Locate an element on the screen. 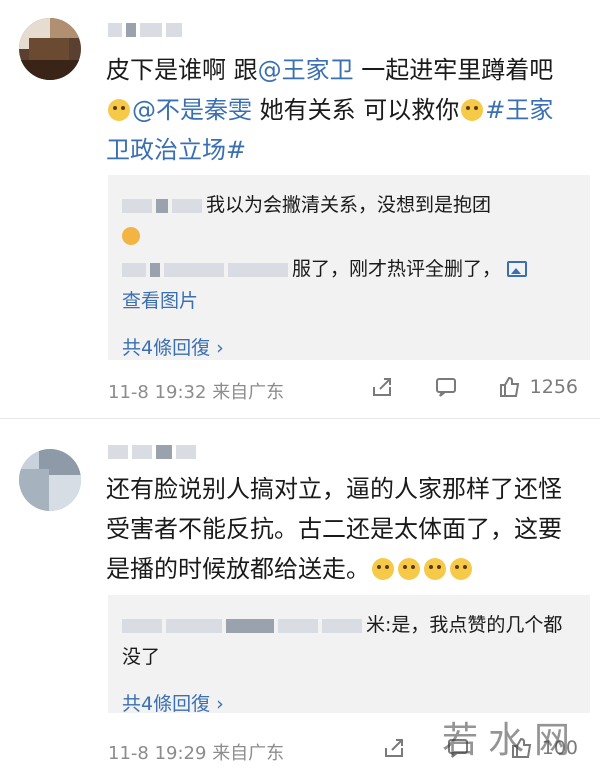 The height and width of the screenshot is (773, 600). comment-icon is located at coordinates (445, 387).